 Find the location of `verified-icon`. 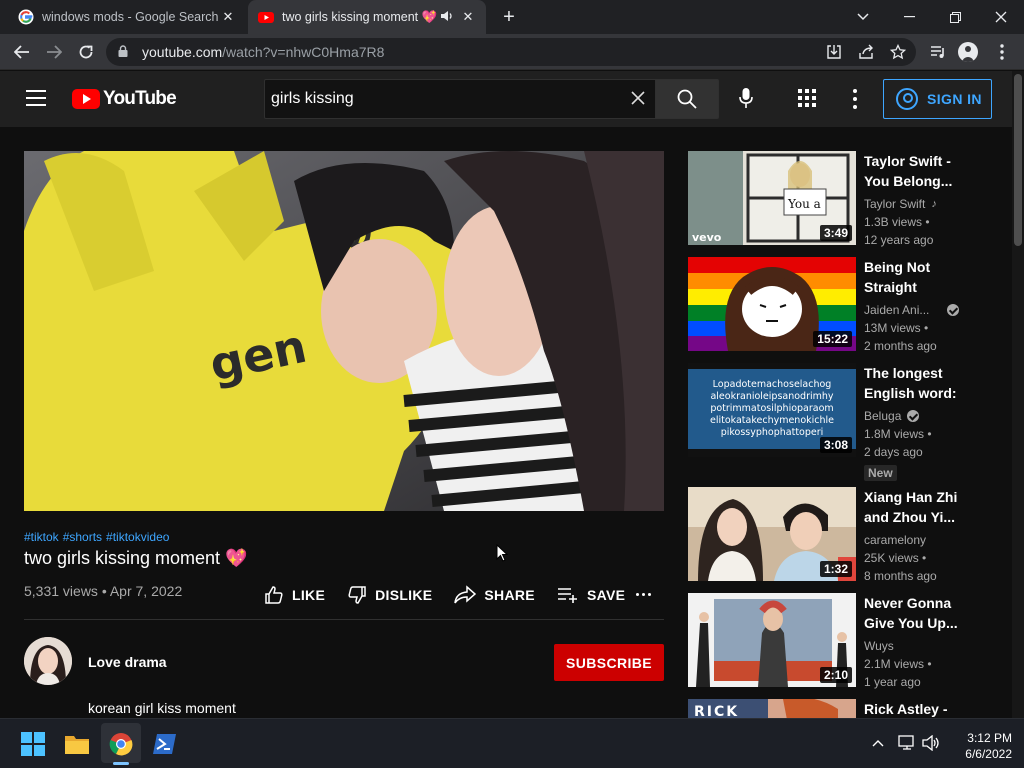

verified-icon is located at coordinates (953, 310).